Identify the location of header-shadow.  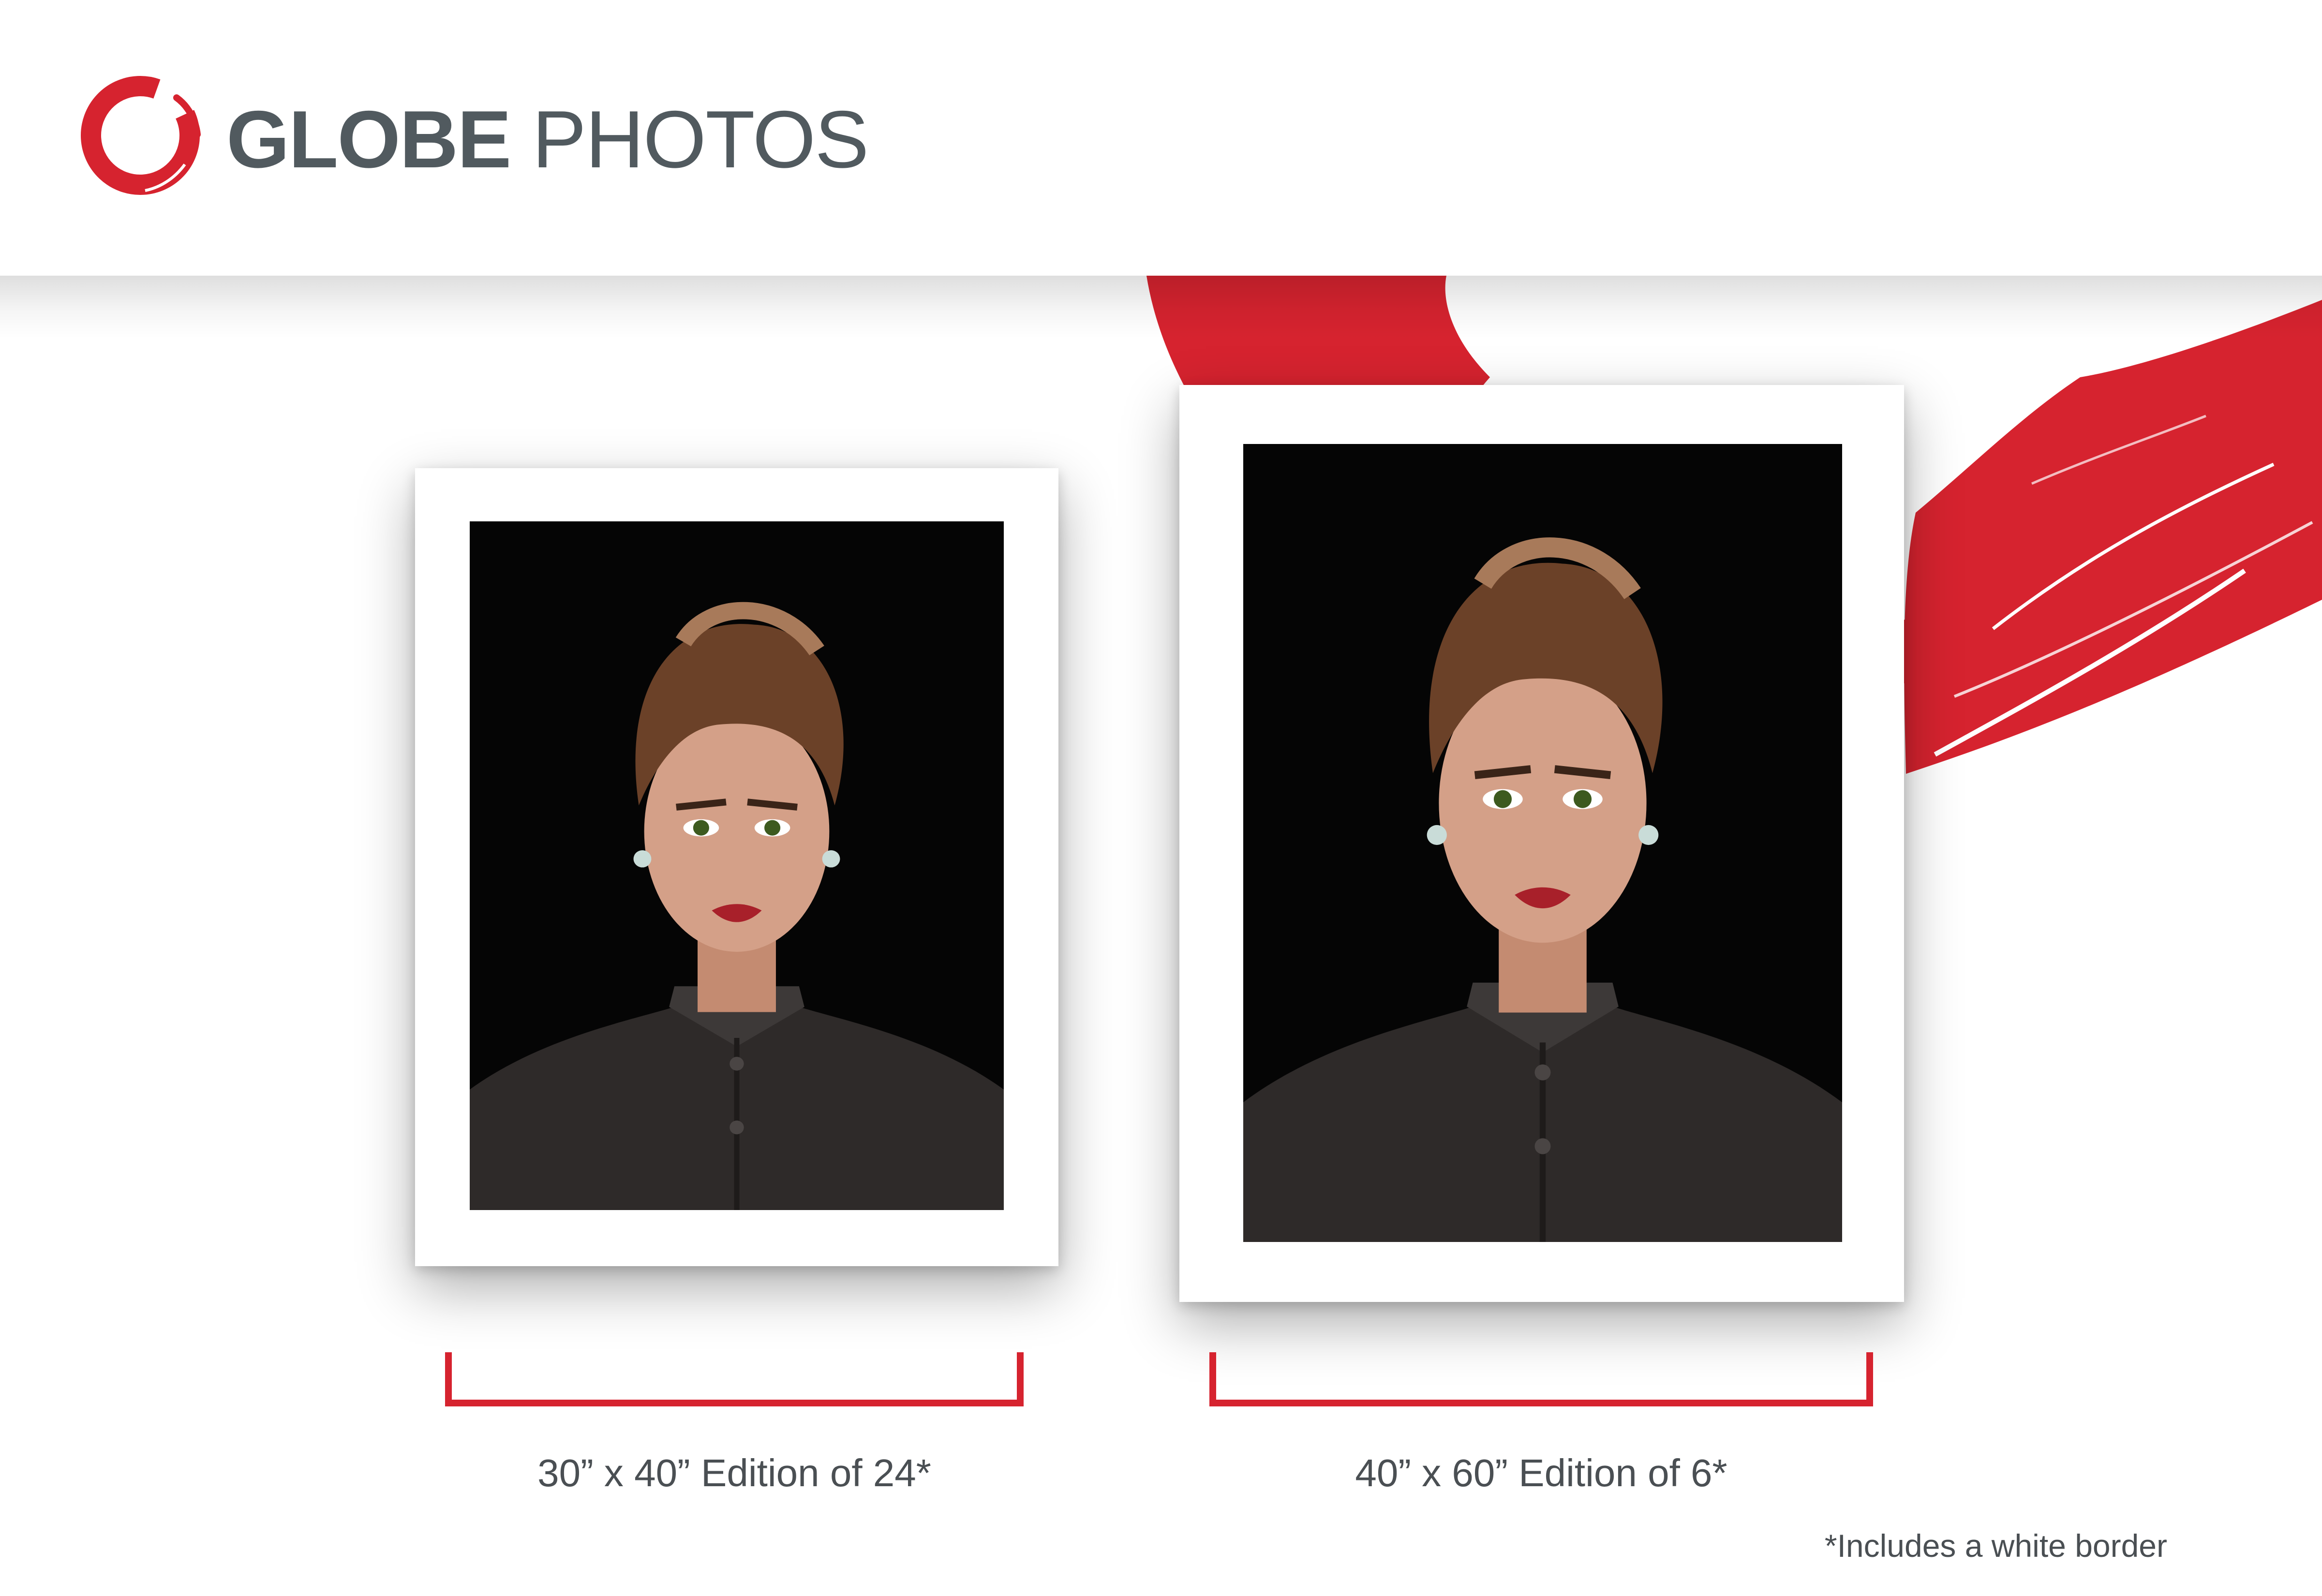
(1161, 307).